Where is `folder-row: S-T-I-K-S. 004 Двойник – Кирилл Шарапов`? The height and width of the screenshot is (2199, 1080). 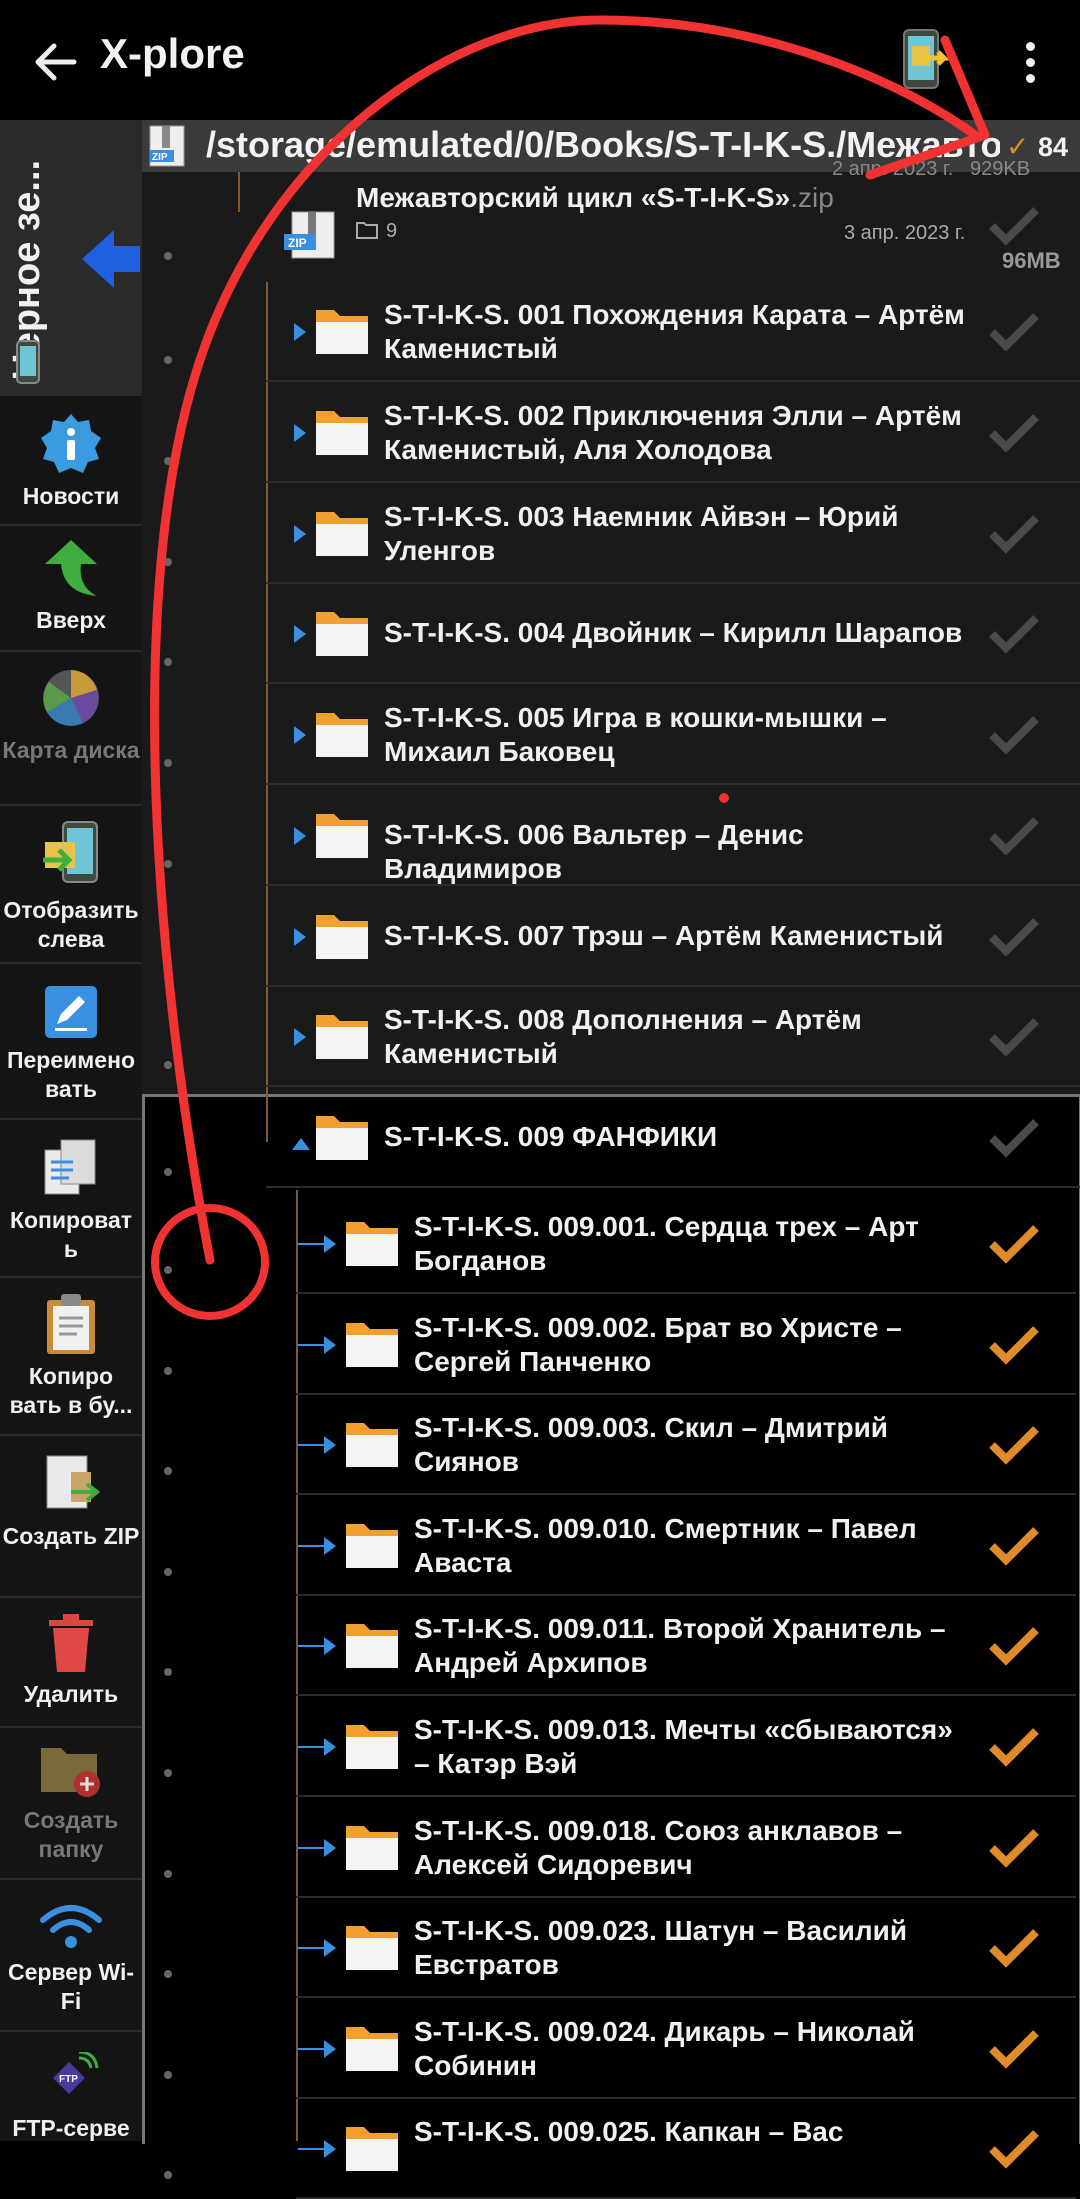 folder-row: S-T-I-K-S. 004 Двойник – Кирилл Шарапов is located at coordinates (611, 634).